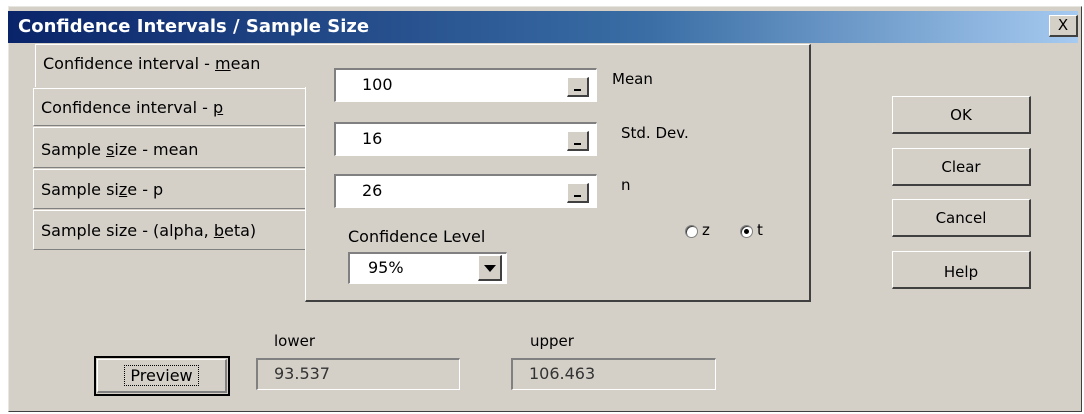 This screenshot has width=1084, height=414. What do you see at coordinates (218, 230) in the screenshot?
I see `tab-accelerator: b` at bounding box center [218, 230].